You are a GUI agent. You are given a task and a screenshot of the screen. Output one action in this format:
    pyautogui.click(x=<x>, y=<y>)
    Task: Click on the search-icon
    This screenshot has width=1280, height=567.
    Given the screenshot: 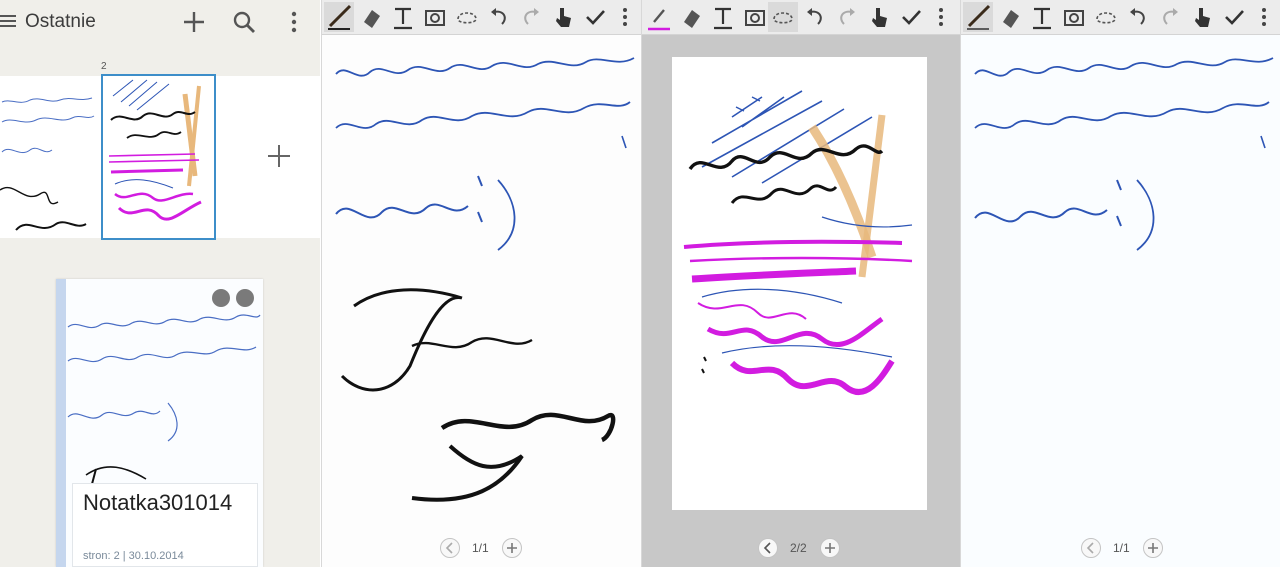 What is the action you would take?
    pyautogui.click(x=244, y=22)
    